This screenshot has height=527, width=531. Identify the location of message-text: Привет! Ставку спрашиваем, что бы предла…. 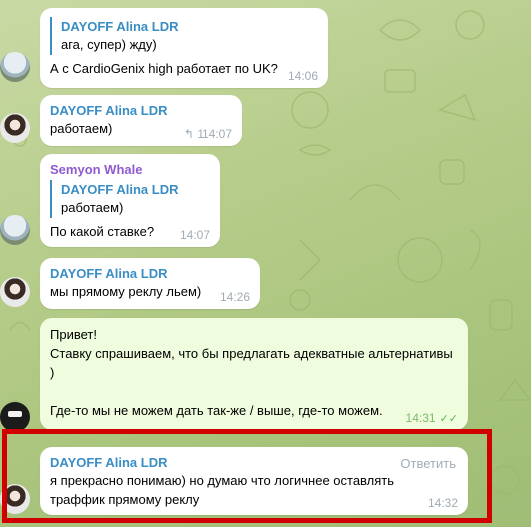
(251, 372).